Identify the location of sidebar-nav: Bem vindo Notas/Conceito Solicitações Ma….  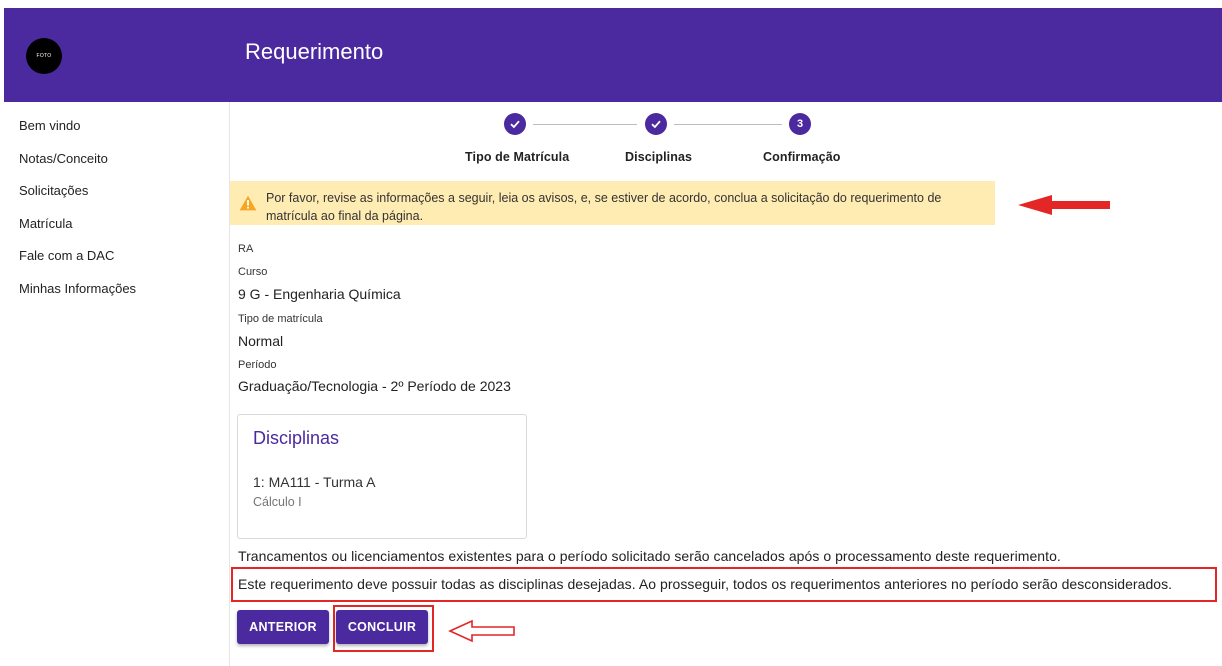
(117, 203).